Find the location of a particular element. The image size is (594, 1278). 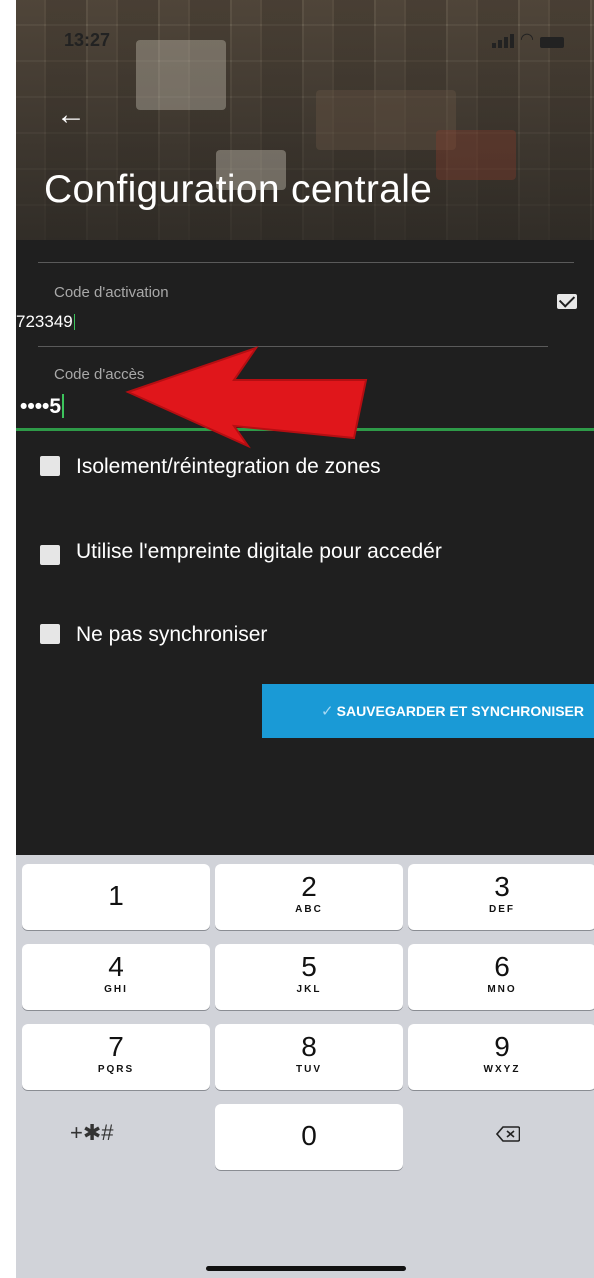

key-digit: 1 is located at coordinates (116, 895).